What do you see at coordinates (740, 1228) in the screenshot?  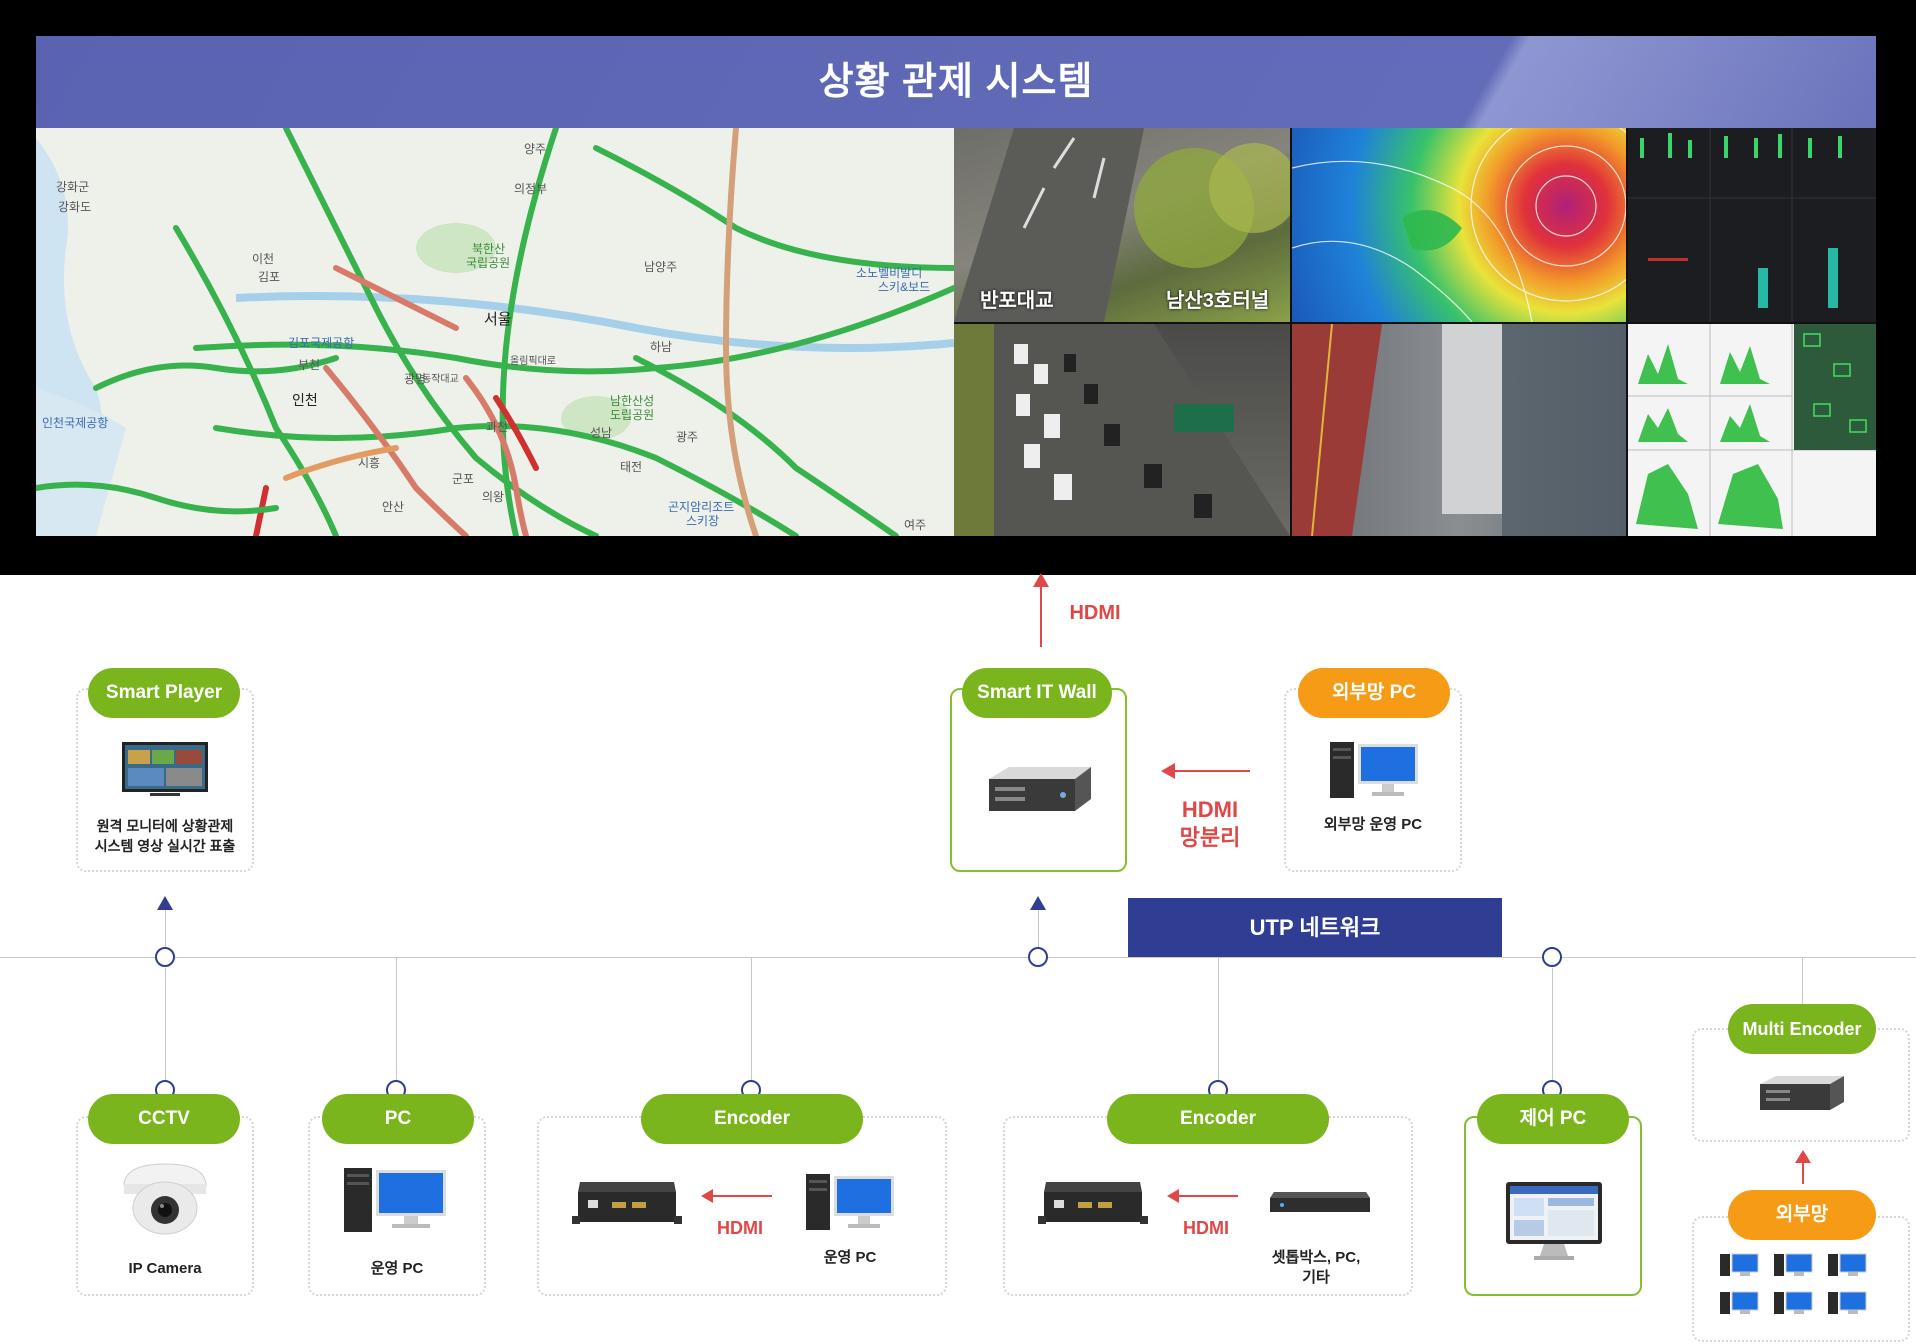 I see `encoder1-hdmi-label: HDMI` at bounding box center [740, 1228].